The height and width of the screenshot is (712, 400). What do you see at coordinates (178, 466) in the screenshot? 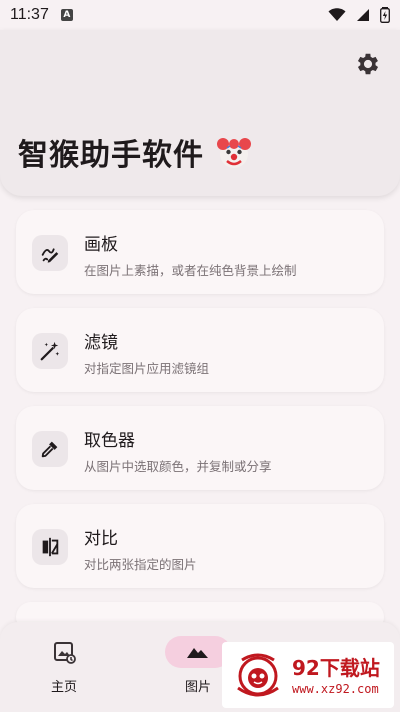
I see `card-subtitle: 从图片中选取颜色，并复制或分享` at bounding box center [178, 466].